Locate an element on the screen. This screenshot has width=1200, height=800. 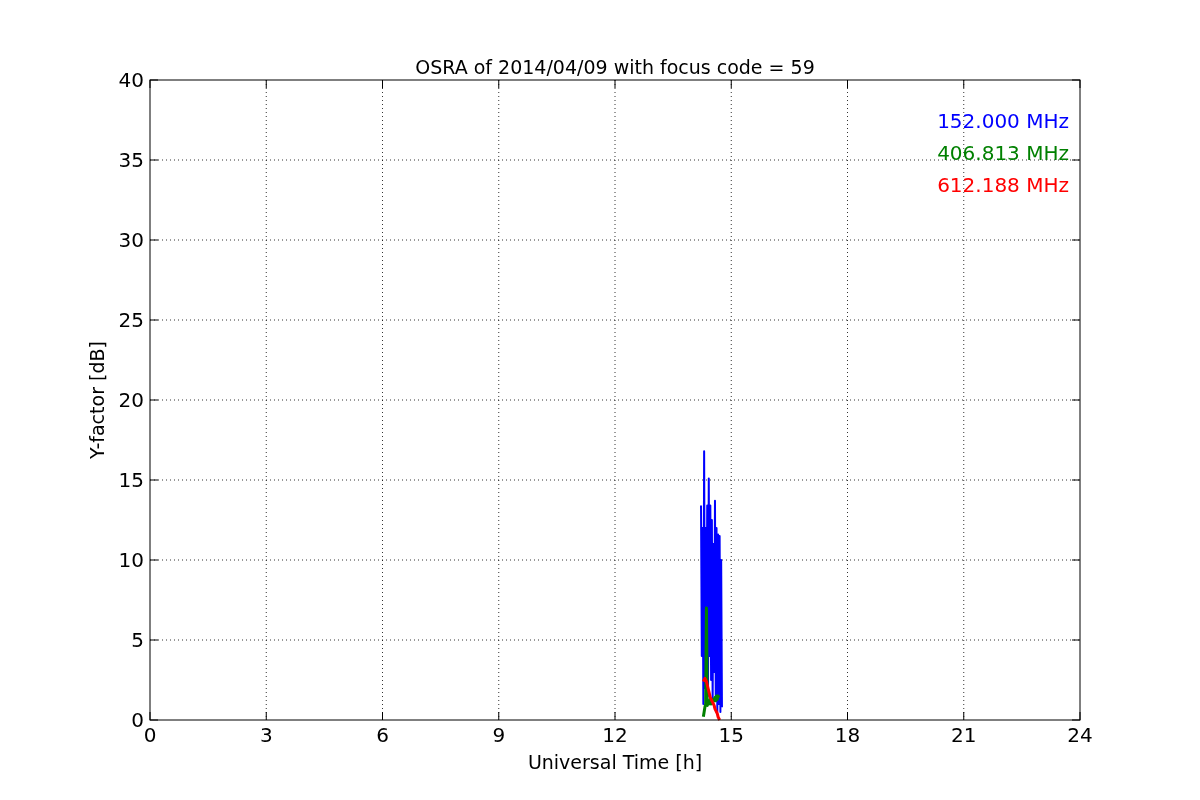
x-tick-label: 6 is located at coordinates (382, 735).